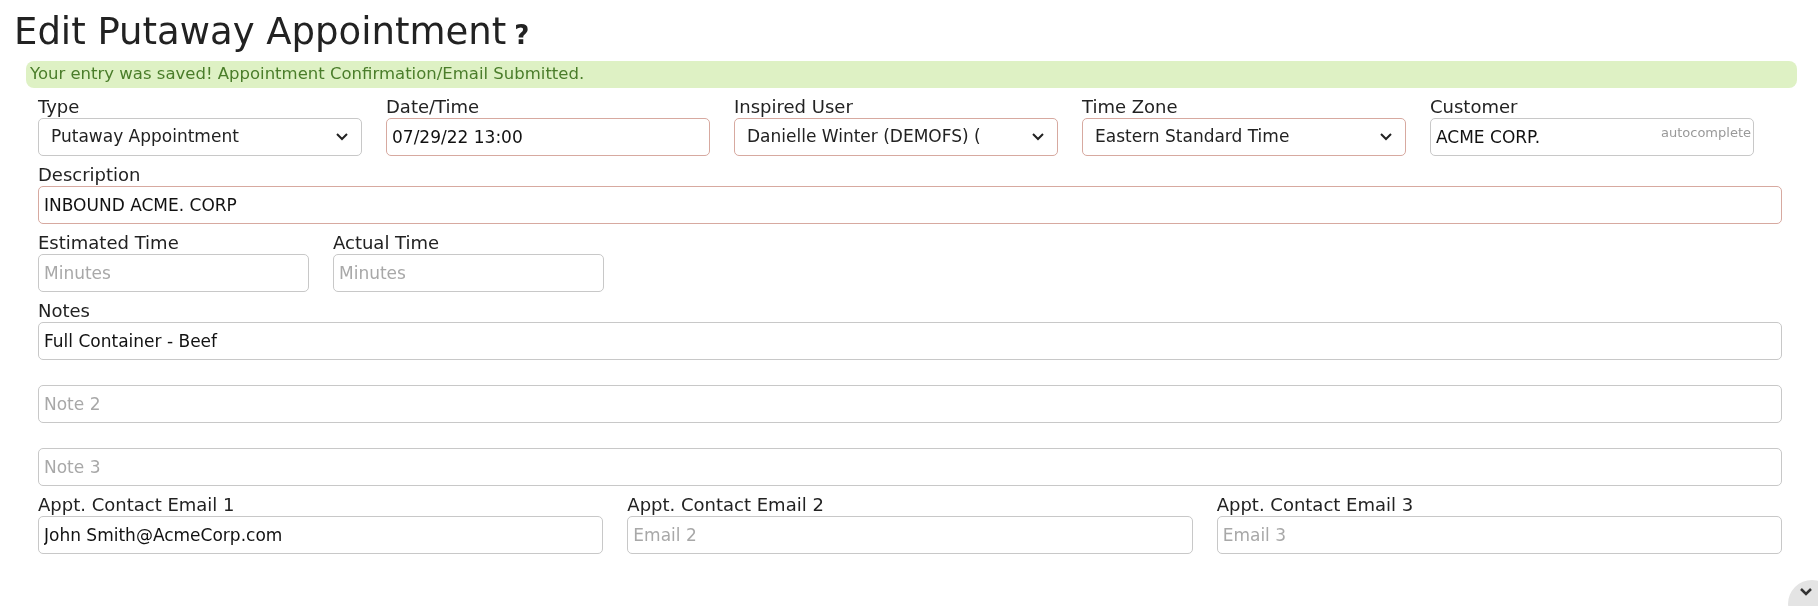 The width and height of the screenshot is (1818, 606). Describe the element at coordinates (794, 106) in the screenshot. I see `field-label: Inspired User` at that location.